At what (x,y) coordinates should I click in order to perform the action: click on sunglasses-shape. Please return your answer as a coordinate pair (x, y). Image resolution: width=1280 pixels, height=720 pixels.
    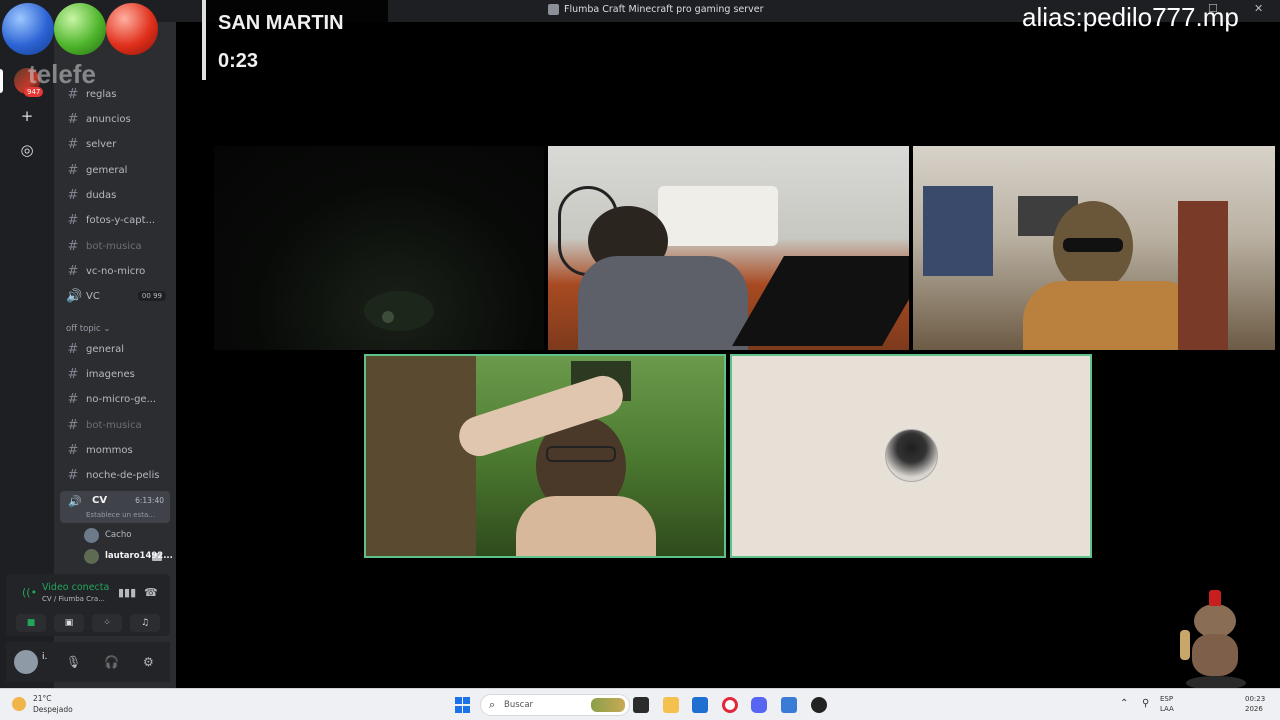
    Looking at the image, I should click on (1093, 245).